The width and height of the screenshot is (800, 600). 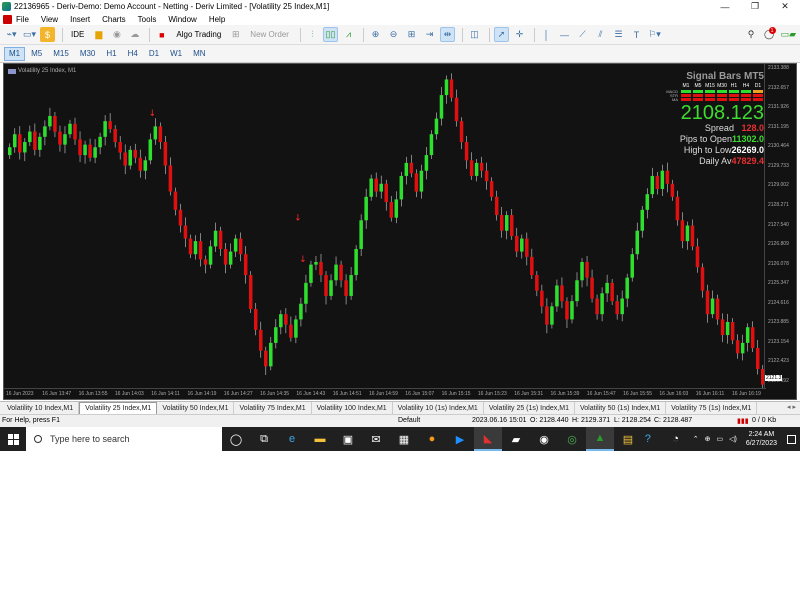 What do you see at coordinates (621, 408) in the screenshot?
I see `chart-tab: Volatility 50 (1s) Index,M1` at bounding box center [621, 408].